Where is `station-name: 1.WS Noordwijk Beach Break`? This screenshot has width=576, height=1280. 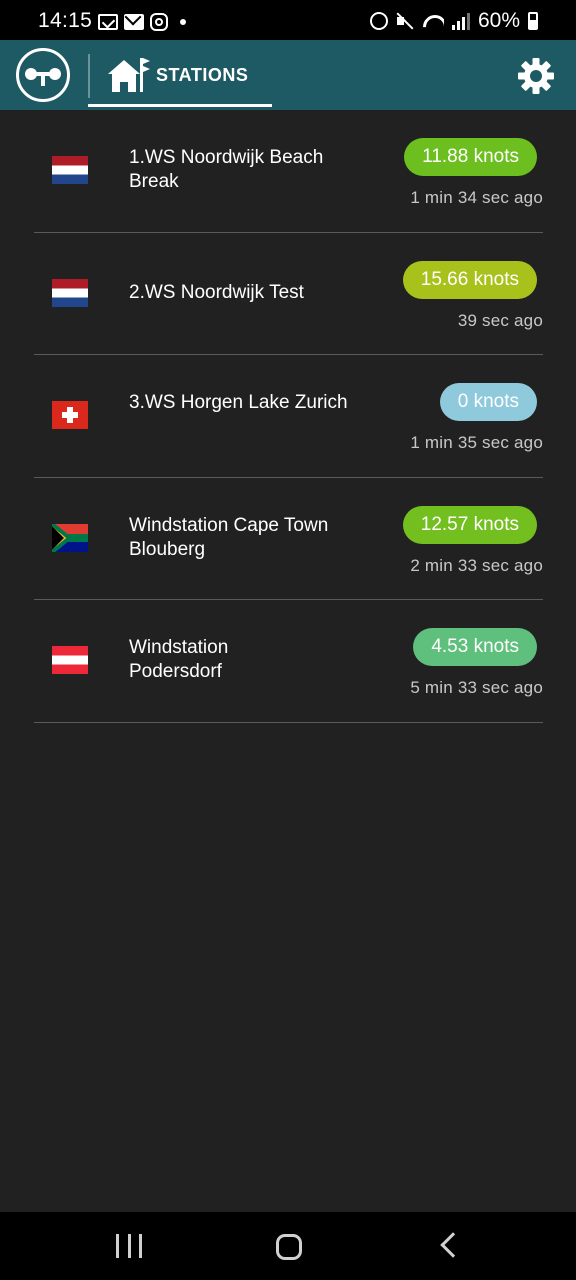 station-name: 1.WS Noordwijk Beach Break is located at coordinates (226, 169).